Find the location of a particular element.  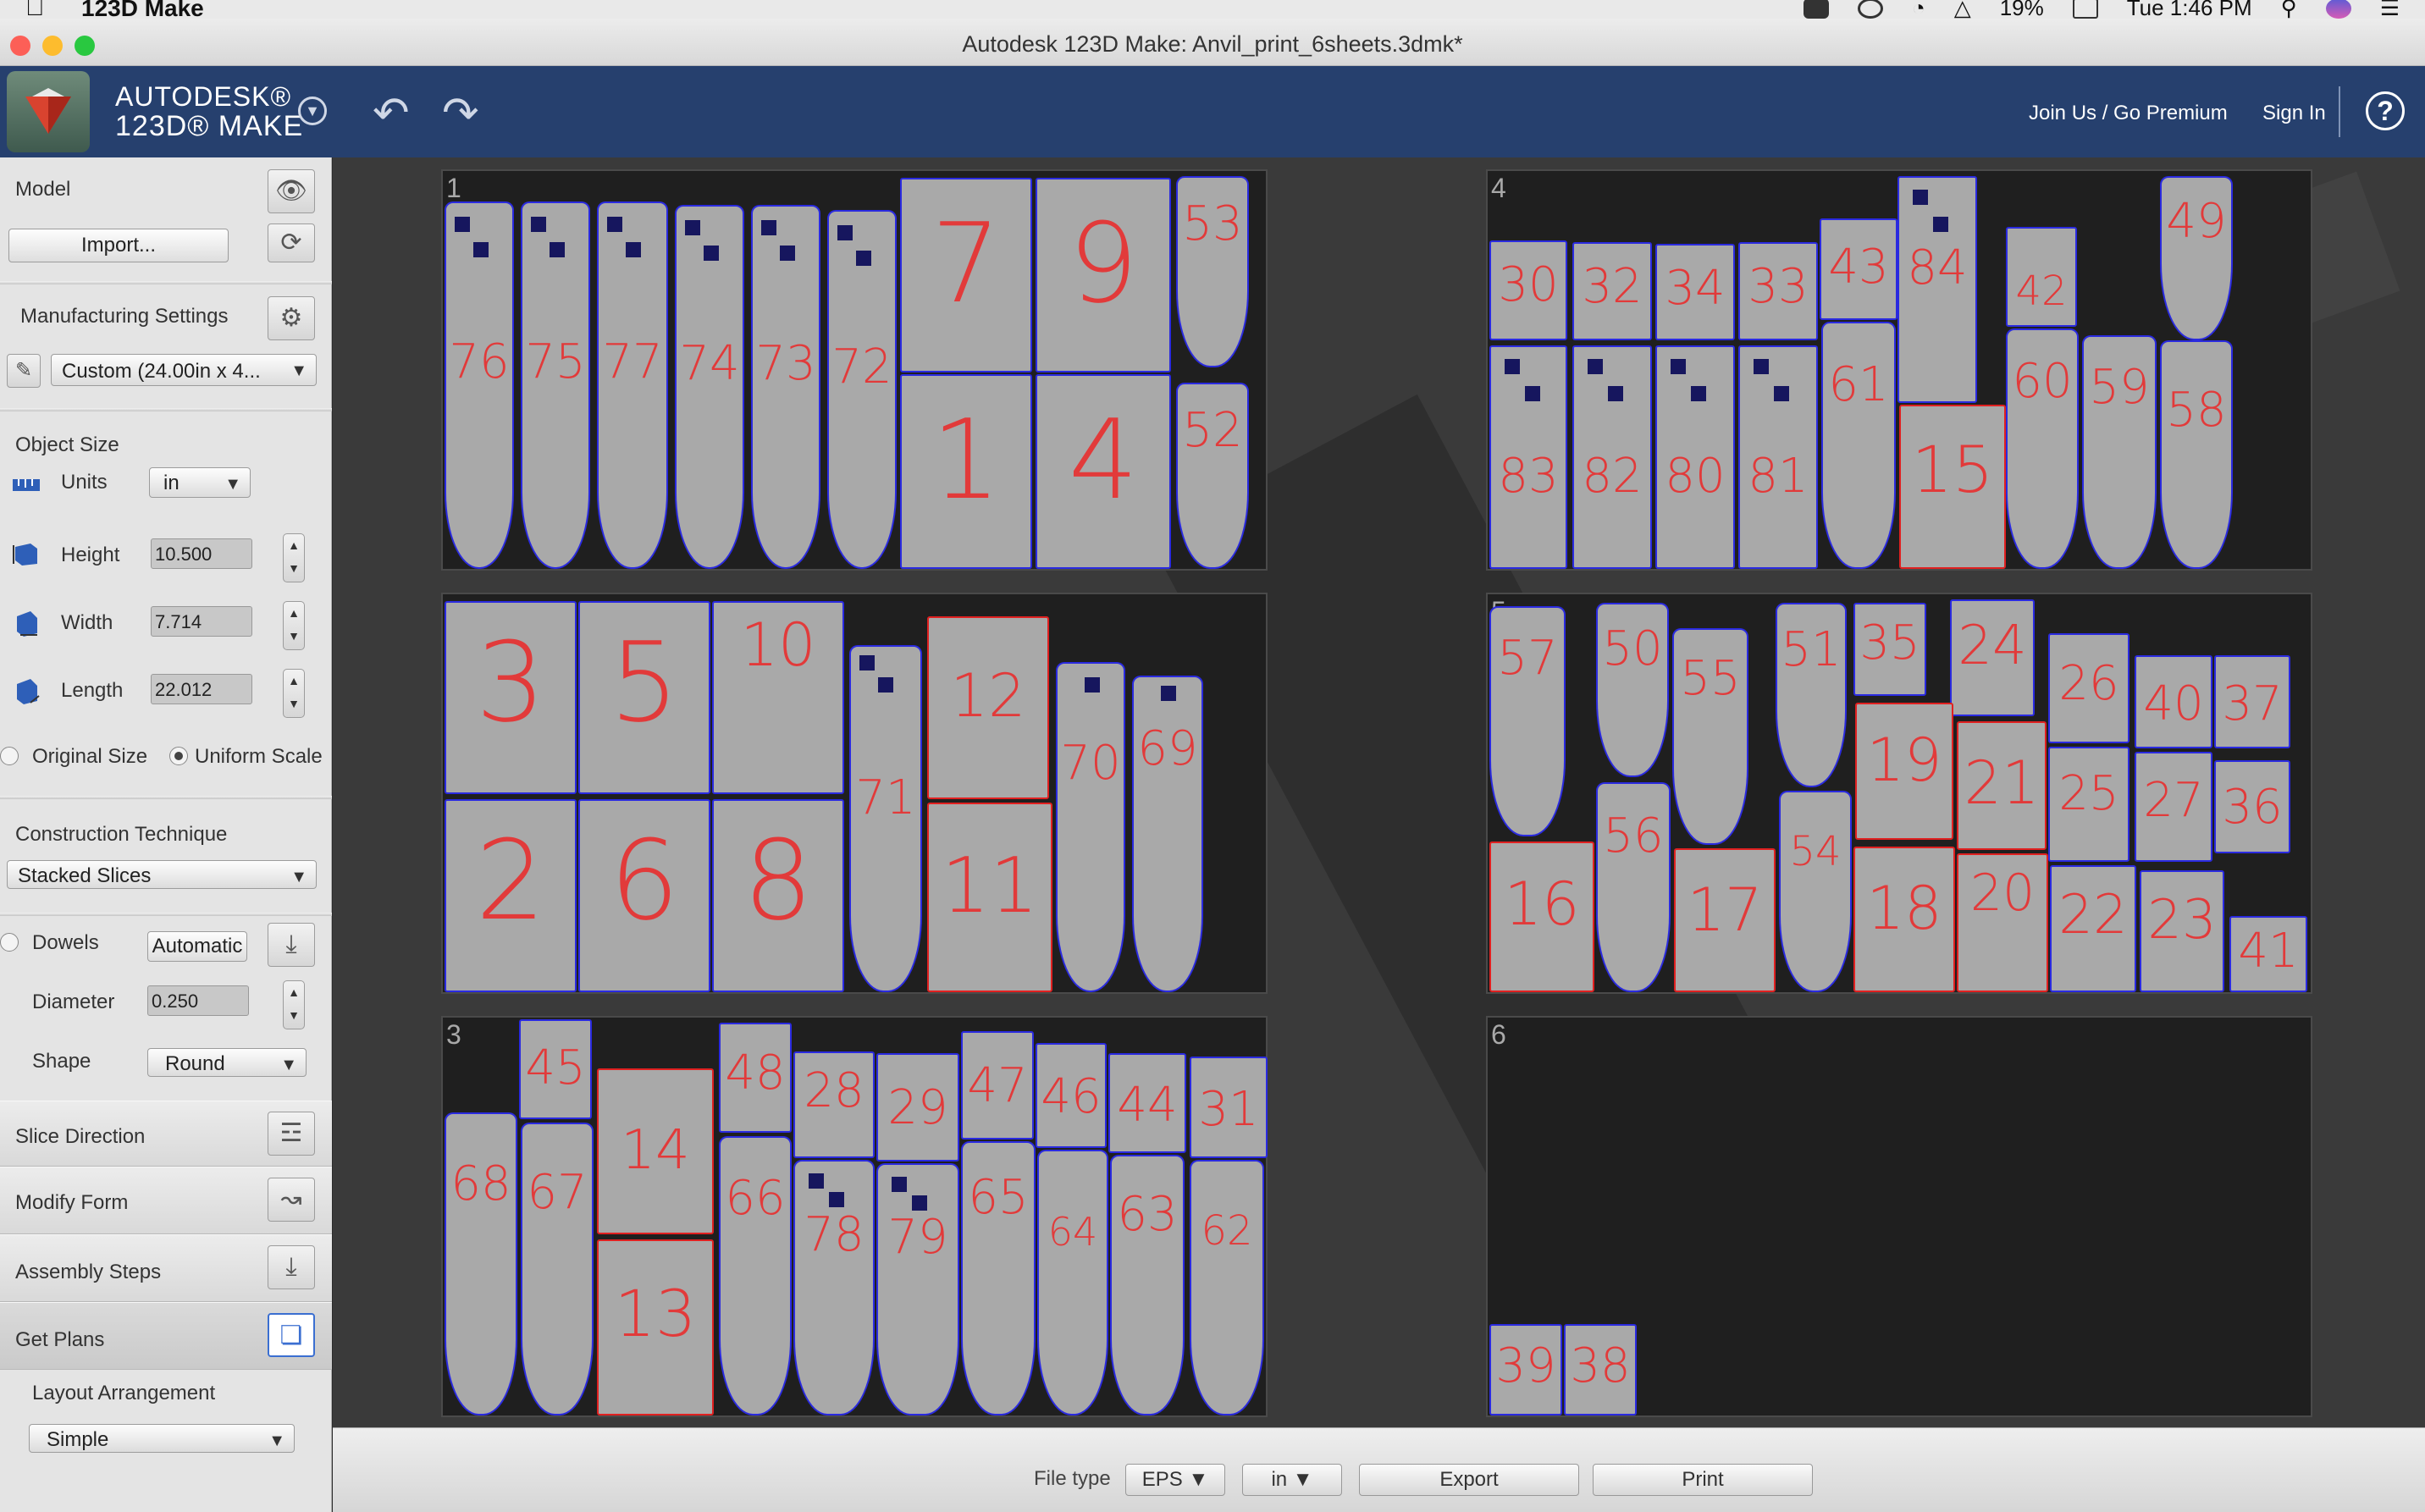

evernote-icon is located at coordinates (1816, 9).